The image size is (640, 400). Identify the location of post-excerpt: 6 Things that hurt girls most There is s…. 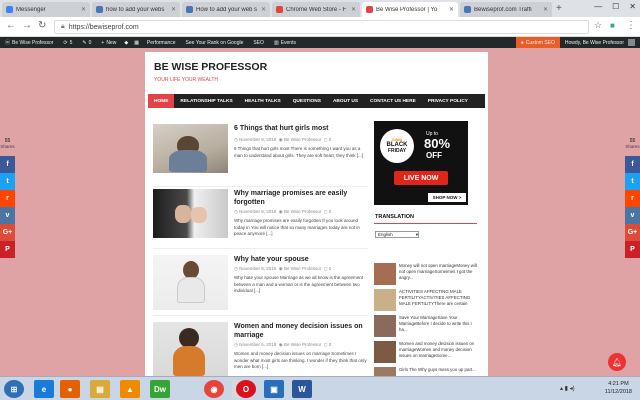
(298, 152).